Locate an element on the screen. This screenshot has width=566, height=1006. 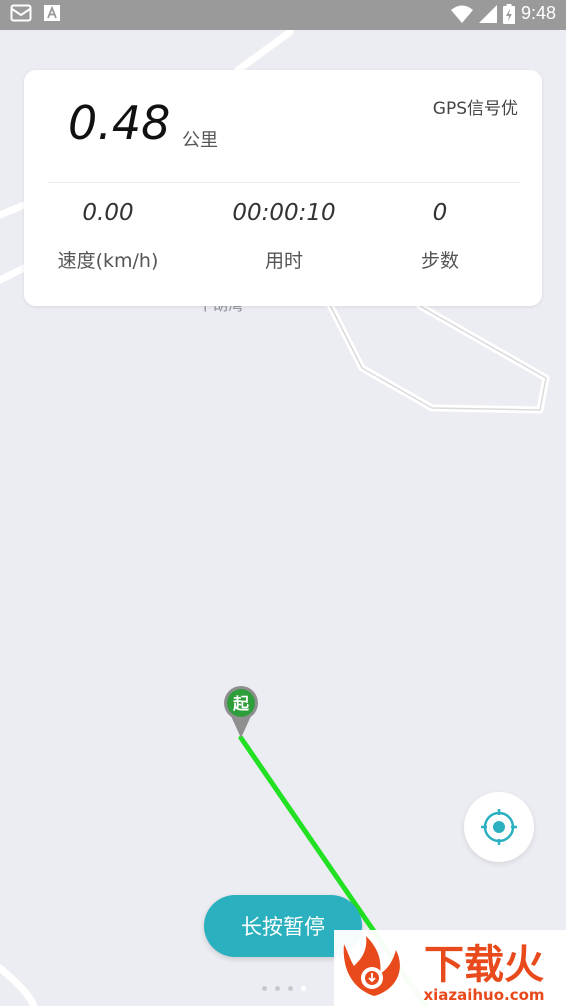
steps-stat: 0 步数 is located at coordinates (440, 236).